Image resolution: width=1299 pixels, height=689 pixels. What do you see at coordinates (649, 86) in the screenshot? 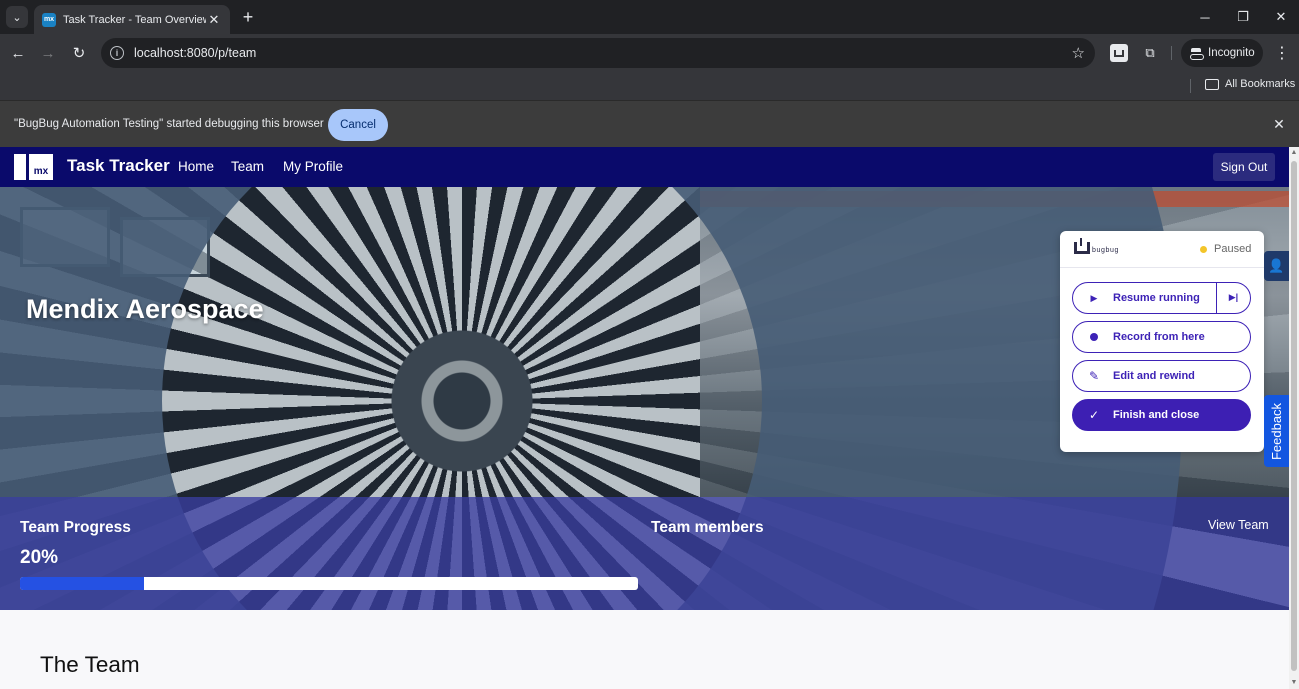
I see `bookmarks-bar: All Bookmarks` at bounding box center [649, 86].